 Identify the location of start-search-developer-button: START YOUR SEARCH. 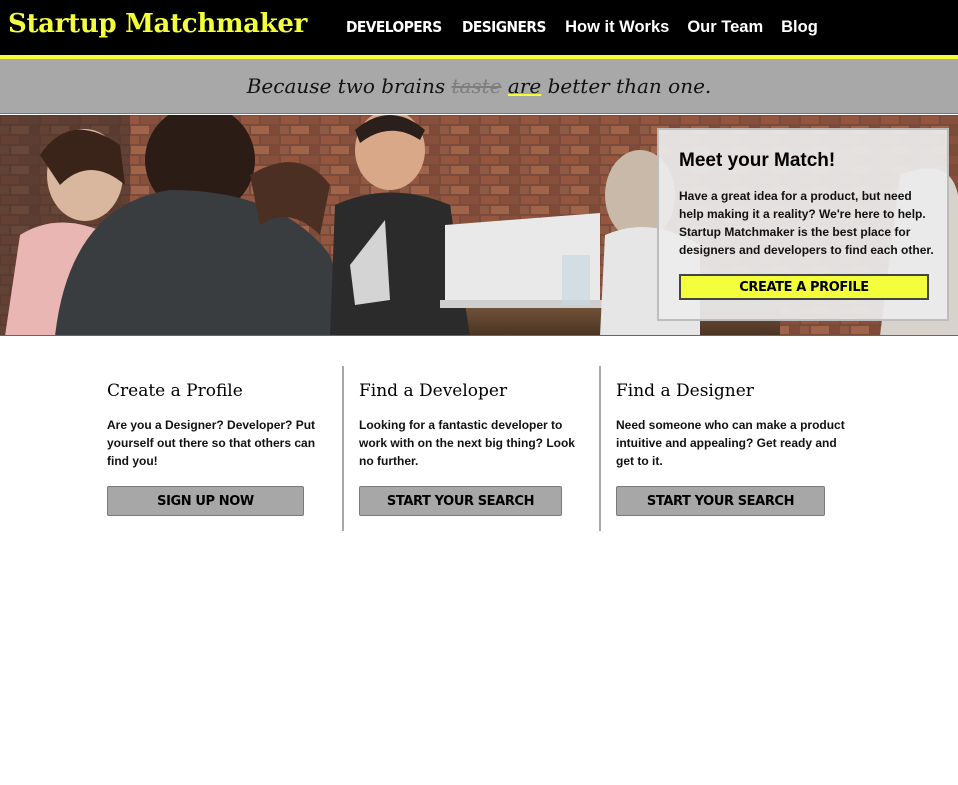
(460, 501).